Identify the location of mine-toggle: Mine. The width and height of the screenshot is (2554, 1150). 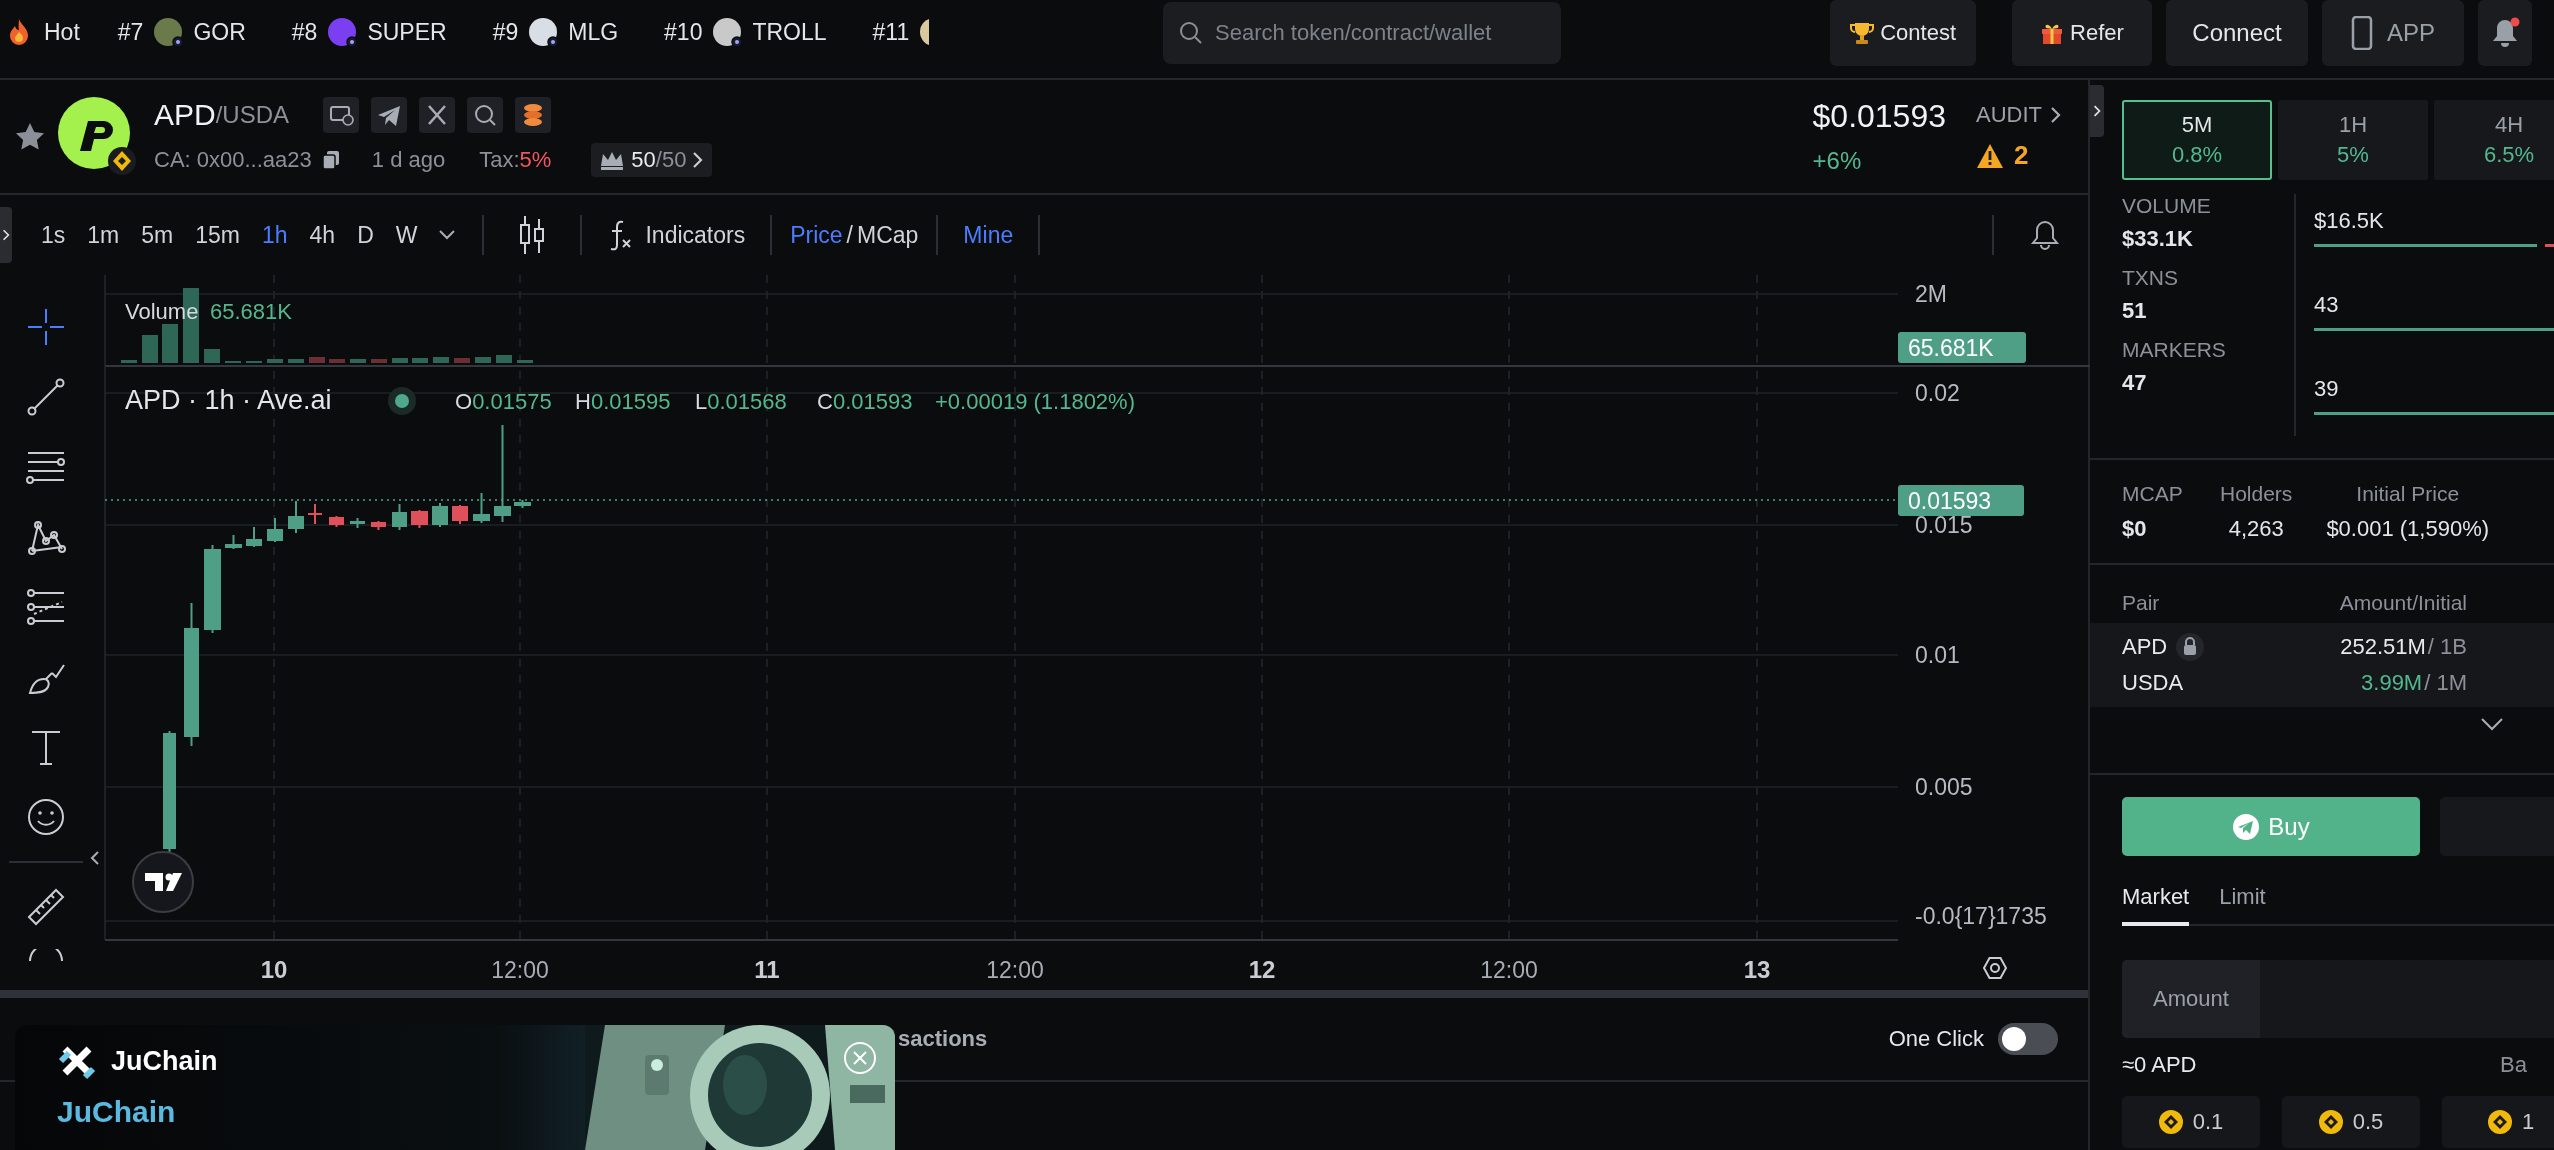
(988, 235).